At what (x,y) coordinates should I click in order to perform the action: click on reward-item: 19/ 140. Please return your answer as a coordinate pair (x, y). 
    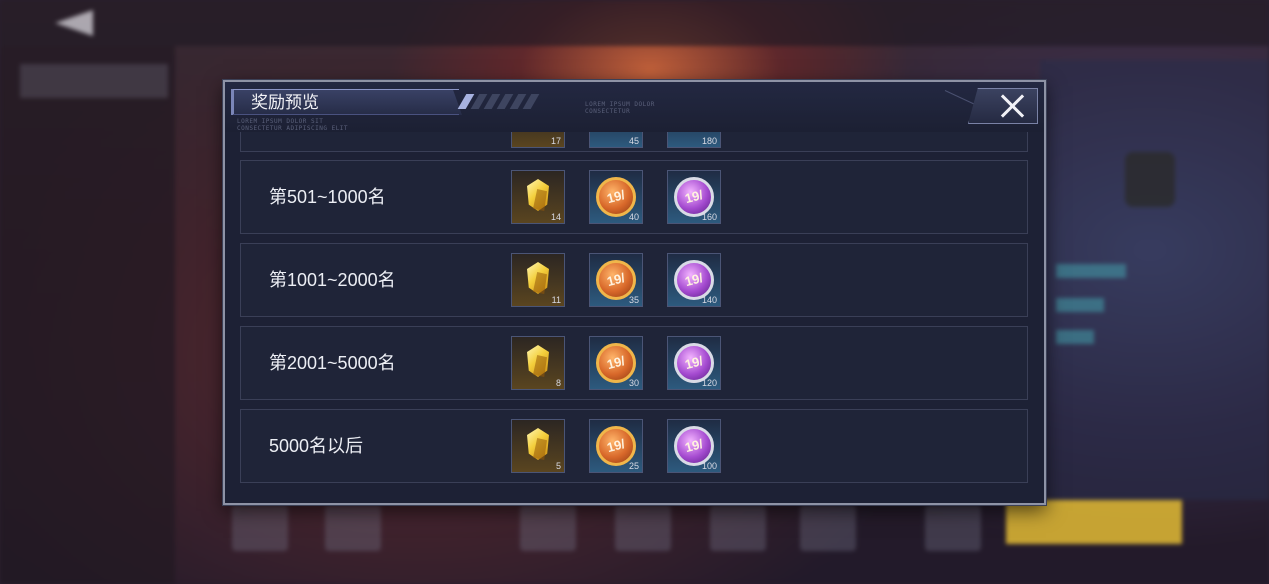
    Looking at the image, I should click on (694, 280).